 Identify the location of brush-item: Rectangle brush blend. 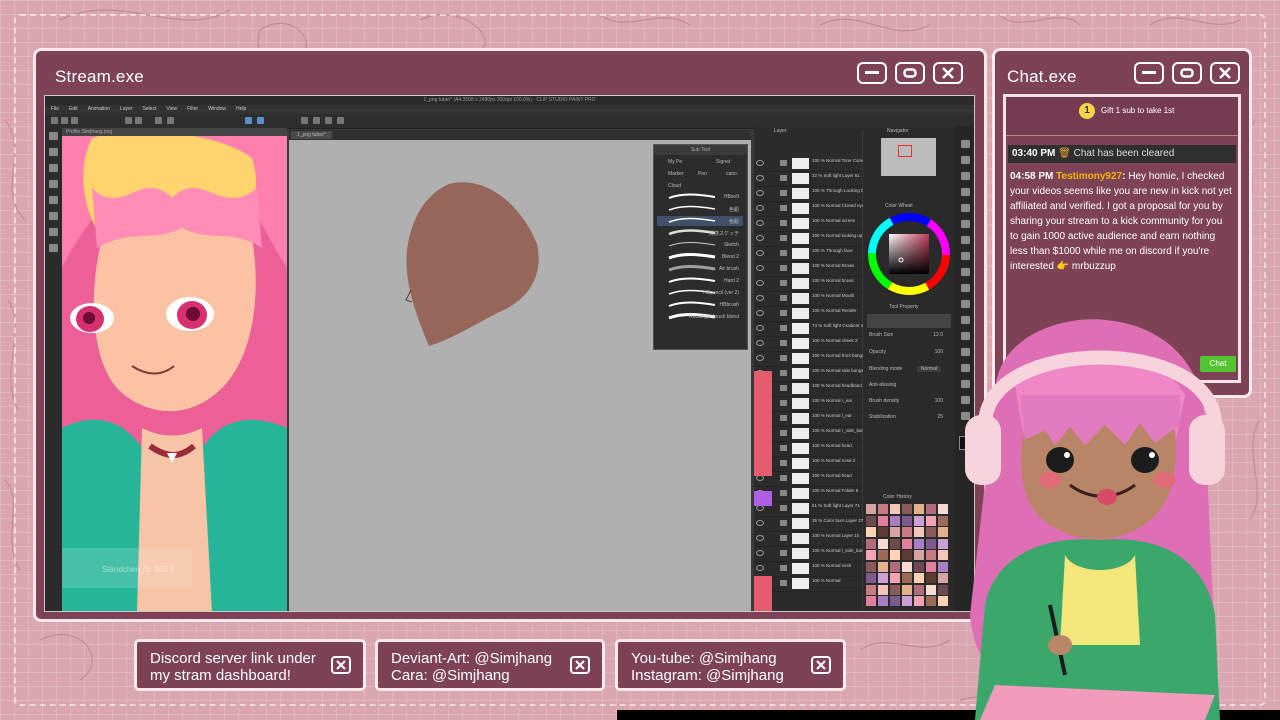
(700, 317).